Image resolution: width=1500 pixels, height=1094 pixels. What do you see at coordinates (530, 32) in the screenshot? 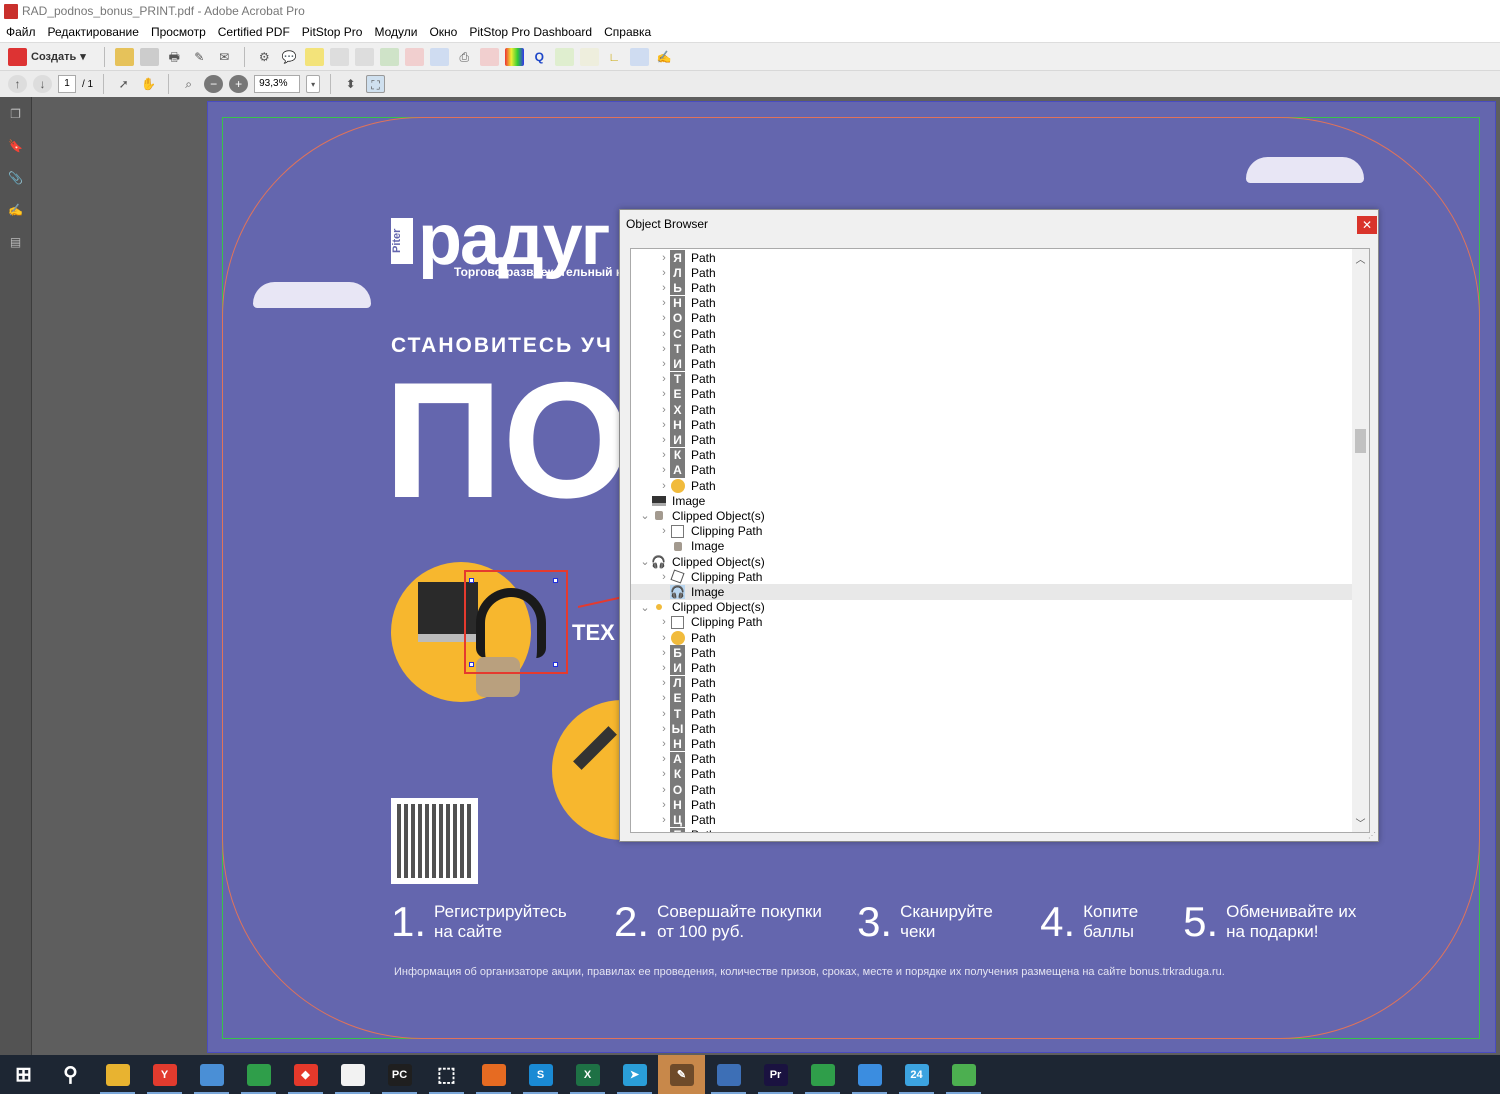
I see `menu-item: PitStop Pro Dashboard` at bounding box center [530, 32].